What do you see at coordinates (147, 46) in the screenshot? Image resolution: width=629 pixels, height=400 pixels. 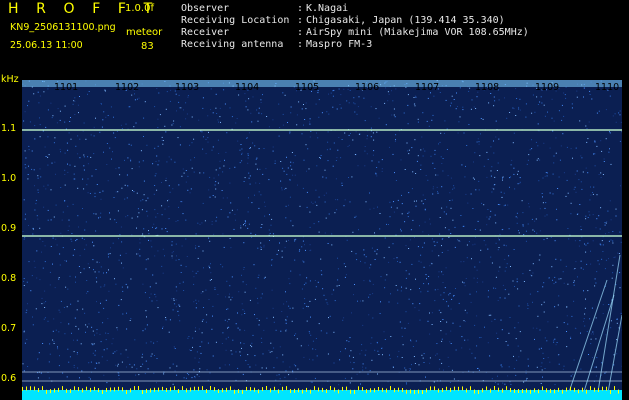 I see `meteor-count: 83` at bounding box center [147, 46].